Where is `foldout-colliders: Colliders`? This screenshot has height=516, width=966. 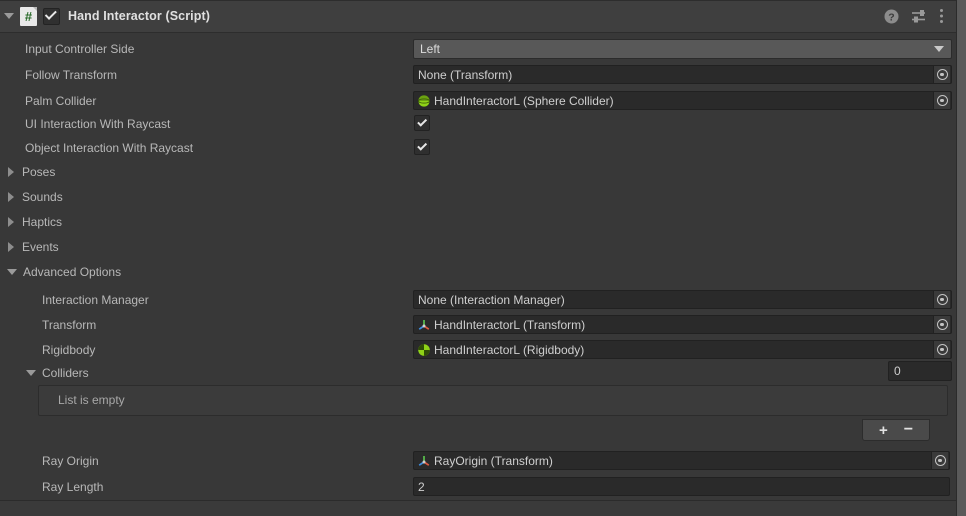 foldout-colliders: Colliders is located at coordinates (57, 373).